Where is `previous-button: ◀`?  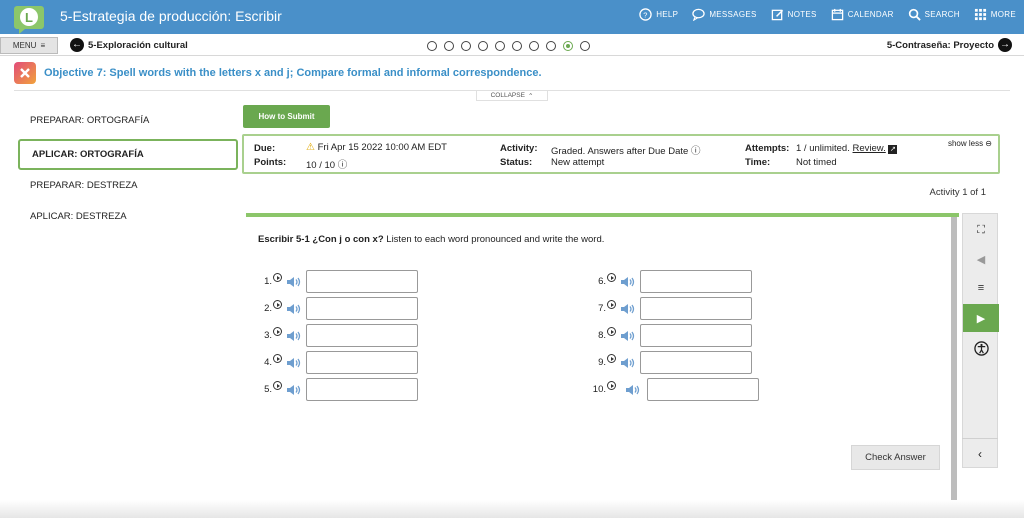 previous-button: ◀ is located at coordinates (981, 259).